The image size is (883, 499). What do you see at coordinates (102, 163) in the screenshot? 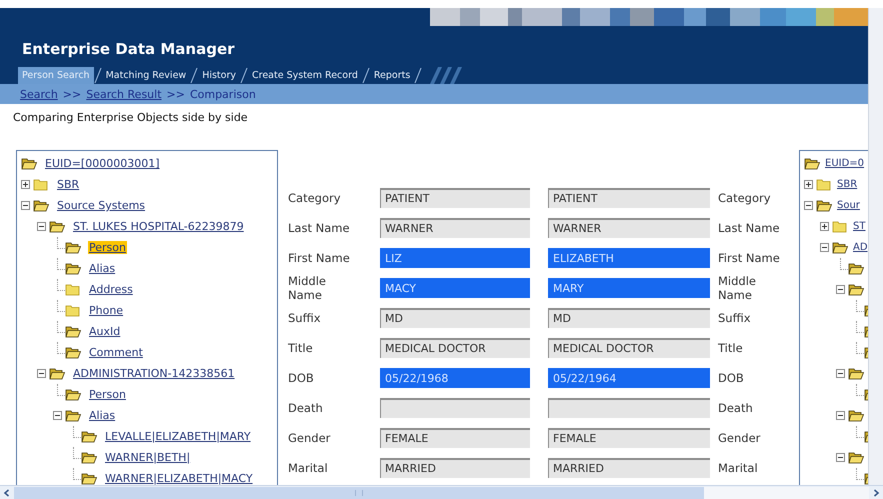
I see `tree-node-link: EUID=[0000003001]` at bounding box center [102, 163].